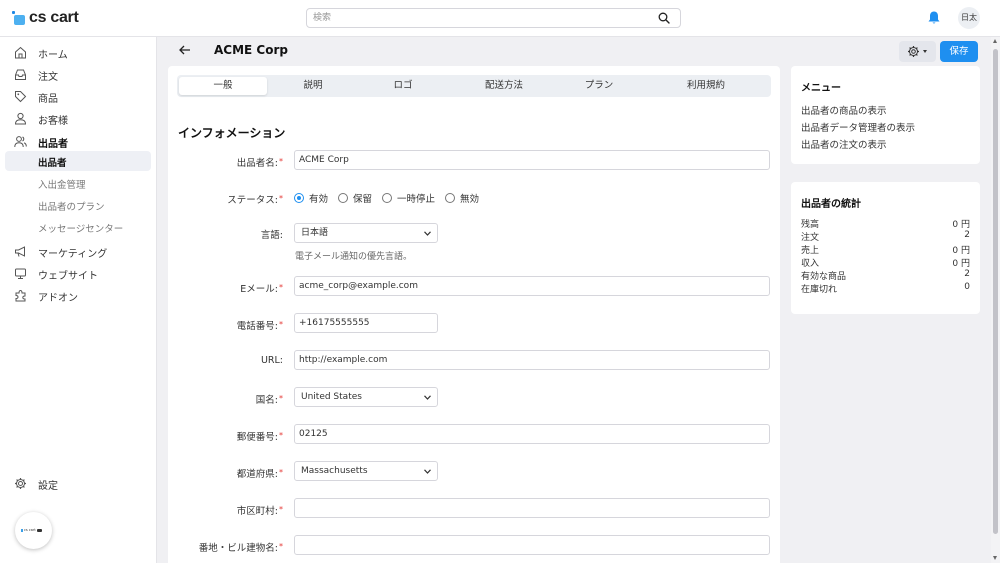 Image resolution: width=1000 pixels, height=563 pixels. I want to click on language-label: 言語:, so click(225, 234).